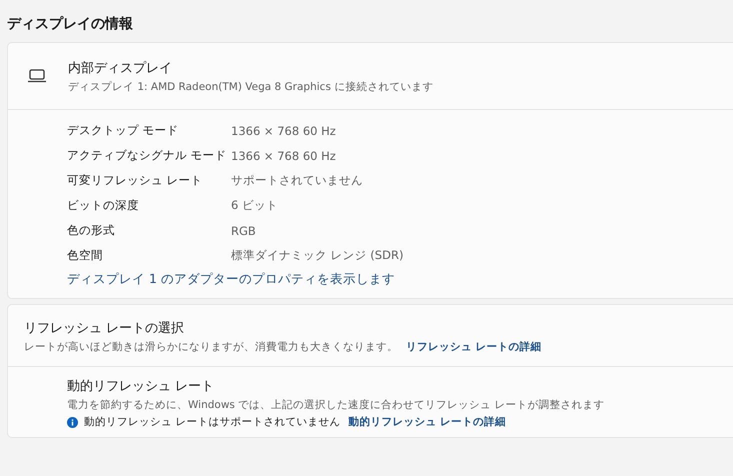 The height and width of the screenshot is (476, 733). Describe the element at coordinates (317, 255) in the screenshot. I see `property-value: 標準ダイナミック レンジ (SDR)` at that location.